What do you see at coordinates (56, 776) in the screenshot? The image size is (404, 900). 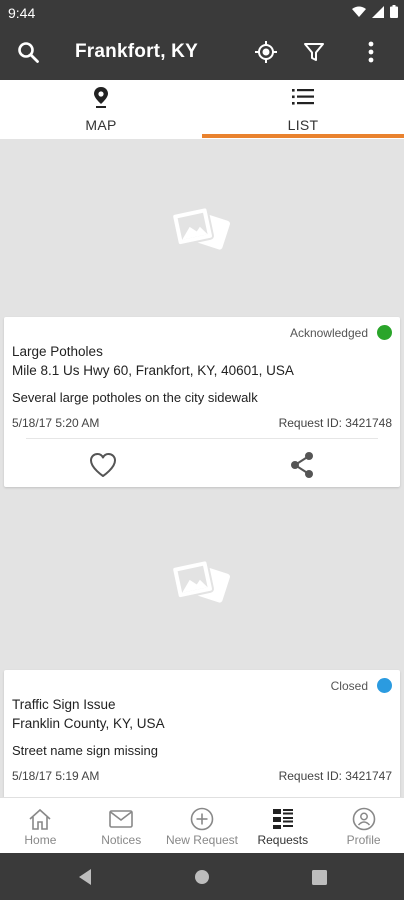 I see `request-date: 5/18/17 5:19 AM` at bounding box center [56, 776].